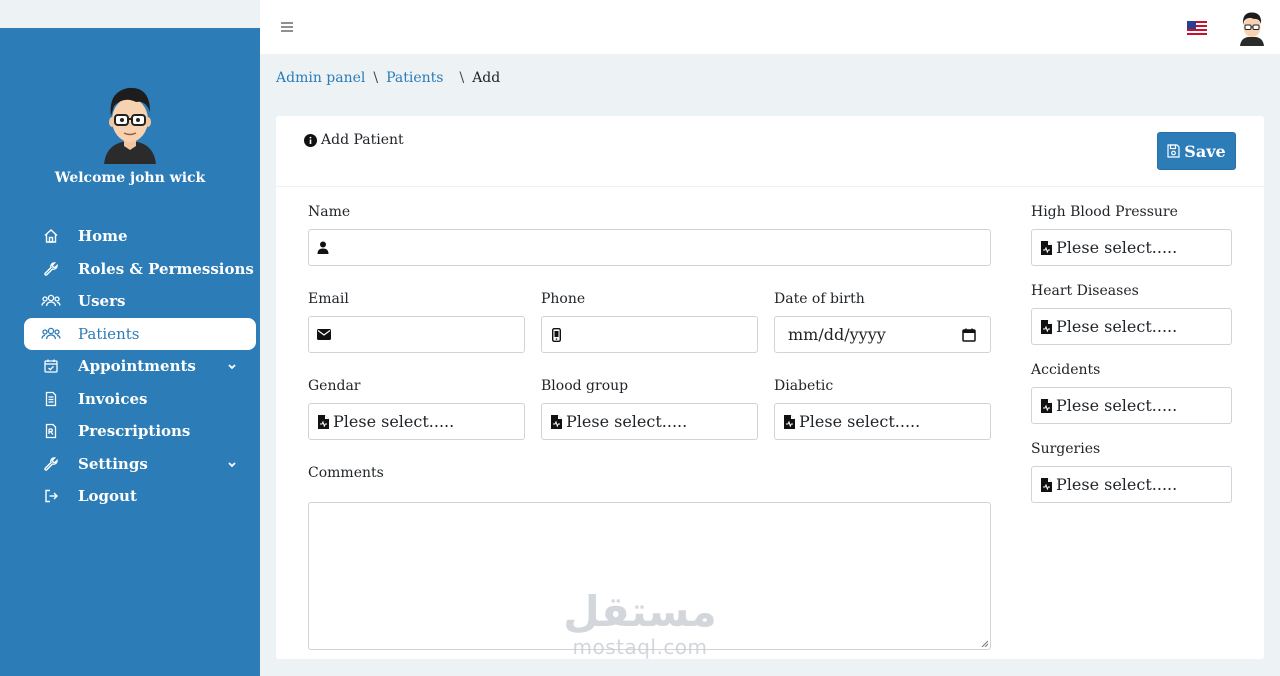  I want to click on invoice-icon, so click(51, 399).